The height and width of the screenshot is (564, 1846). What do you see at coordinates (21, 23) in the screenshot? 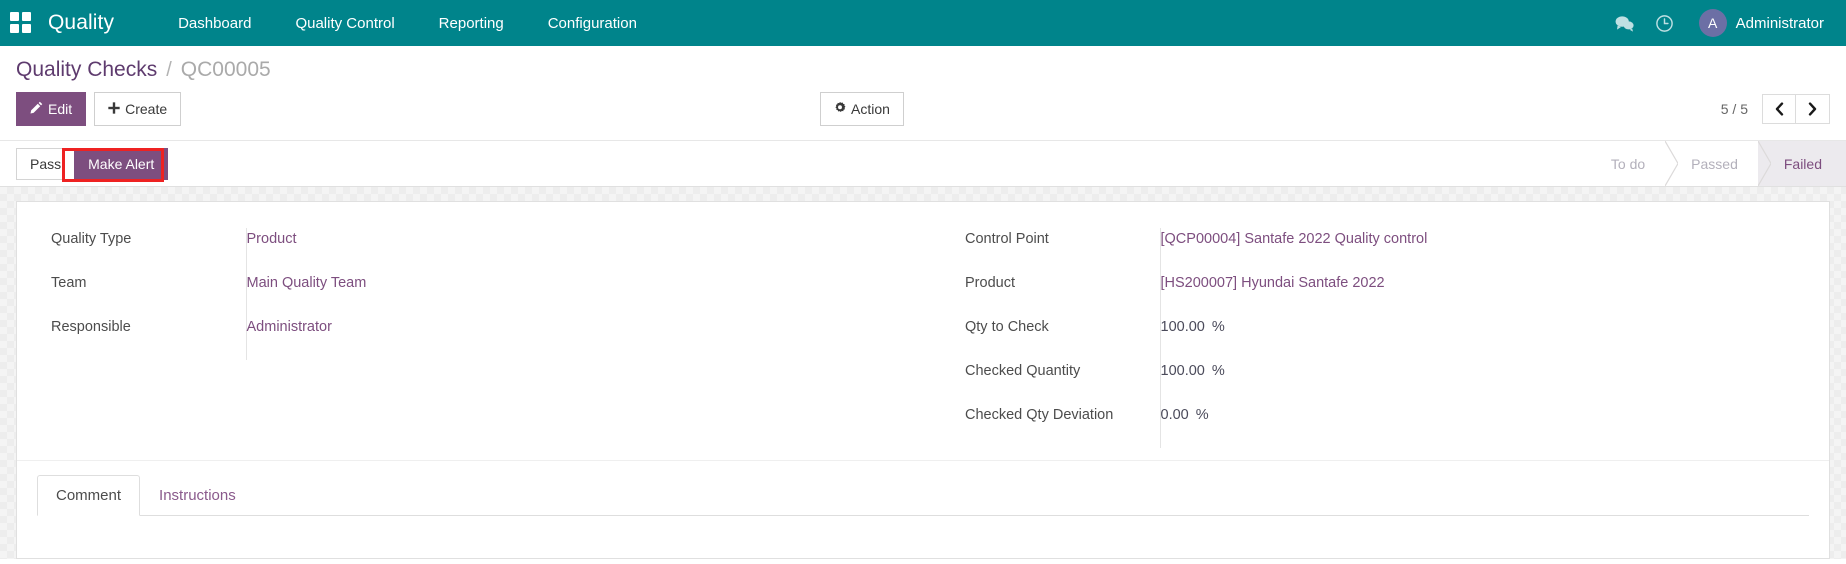
I see `apps-grid-icon` at bounding box center [21, 23].